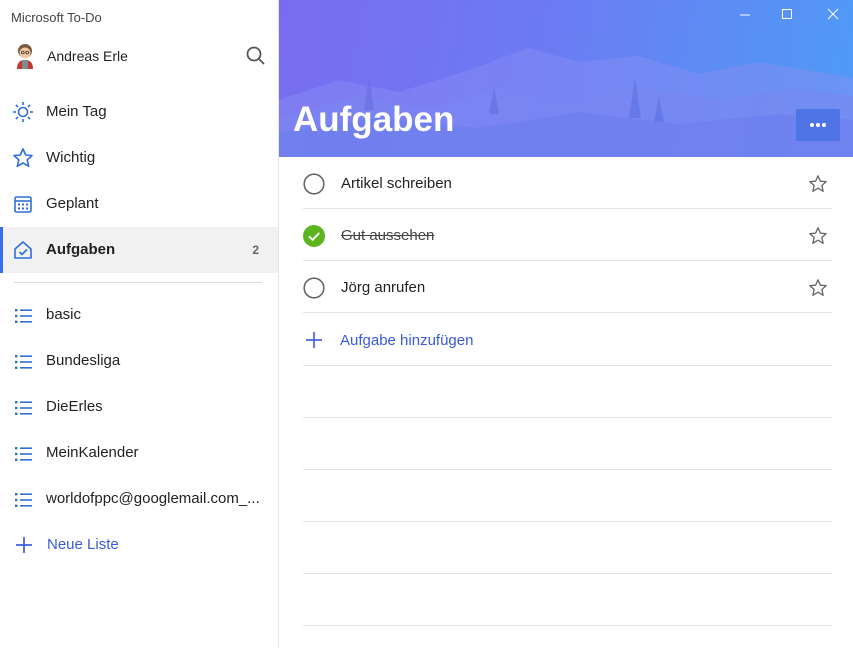 This screenshot has width=853, height=648. I want to click on add-task-label: Aufgabe hinzufügen, so click(407, 340).